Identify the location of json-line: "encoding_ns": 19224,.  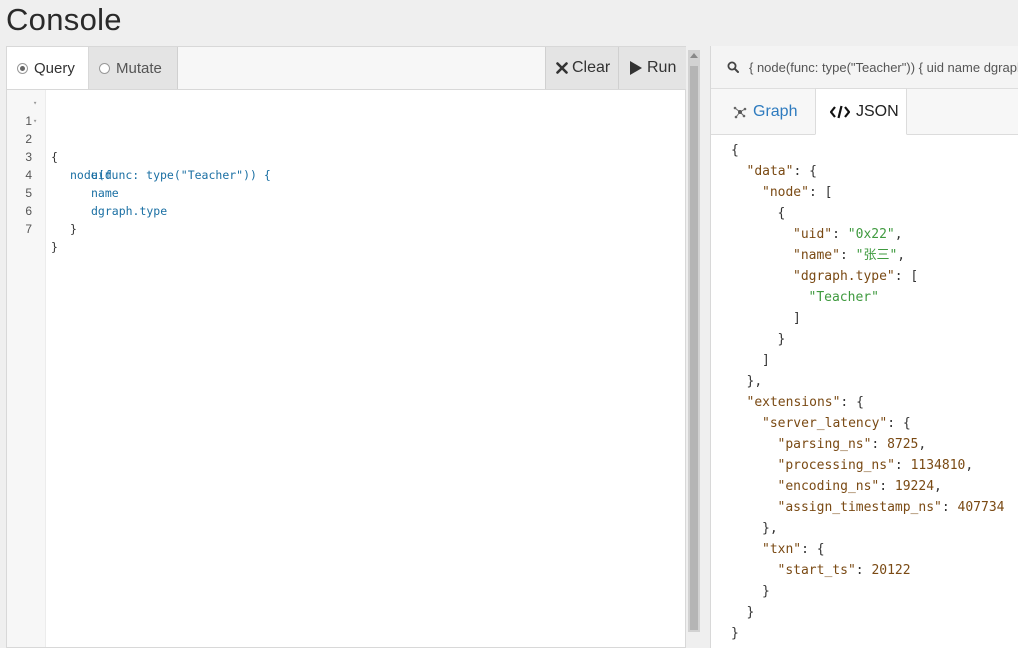
(860, 486).